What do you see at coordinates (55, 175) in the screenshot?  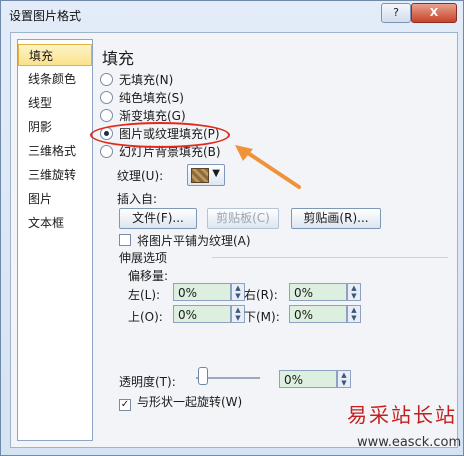 I see `sidebar-item-3d-rotation: 三维旋转` at bounding box center [55, 175].